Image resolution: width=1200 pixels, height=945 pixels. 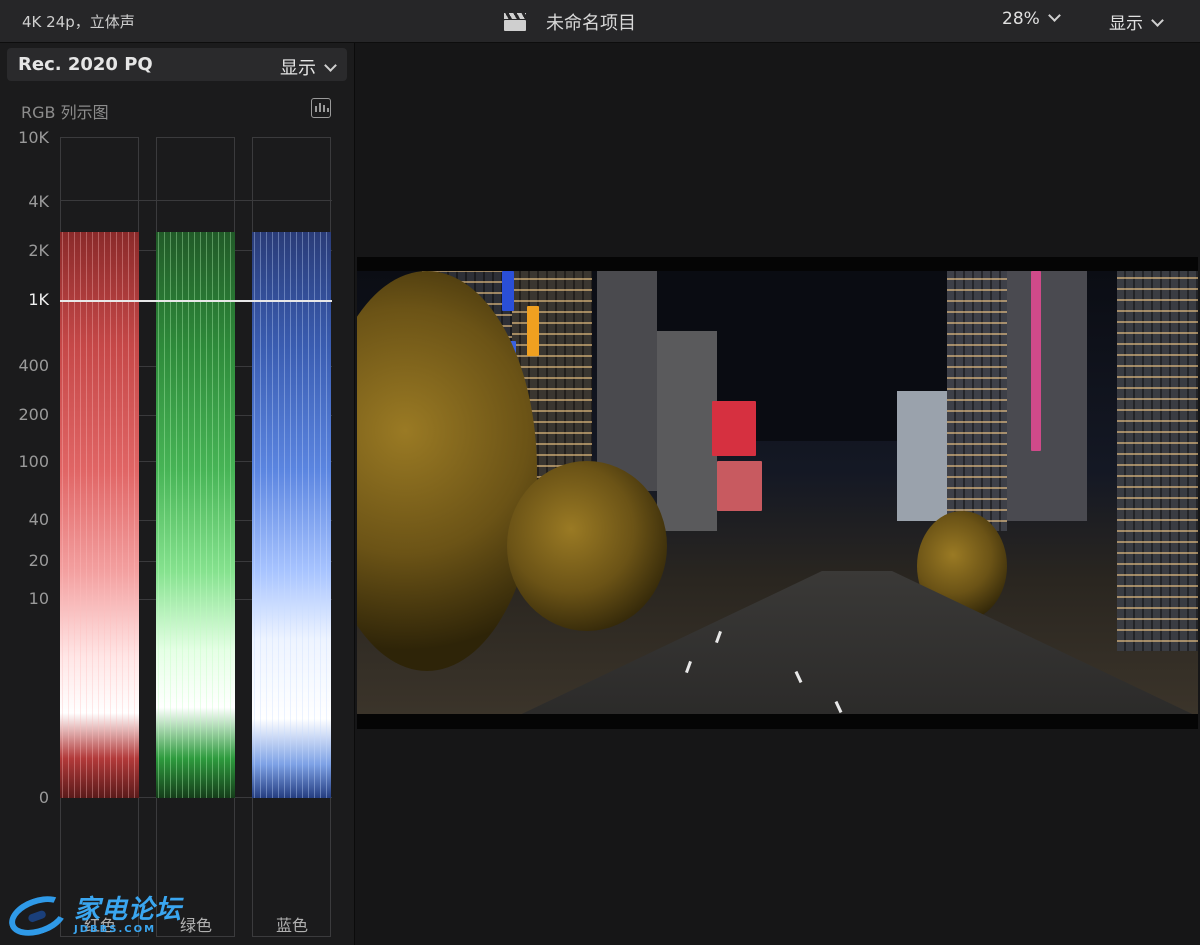 What do you see at coordinates (291, 925) in the screenshot?
I see `blue-channel-label: 蓝色` at bounding box center [291, 925].